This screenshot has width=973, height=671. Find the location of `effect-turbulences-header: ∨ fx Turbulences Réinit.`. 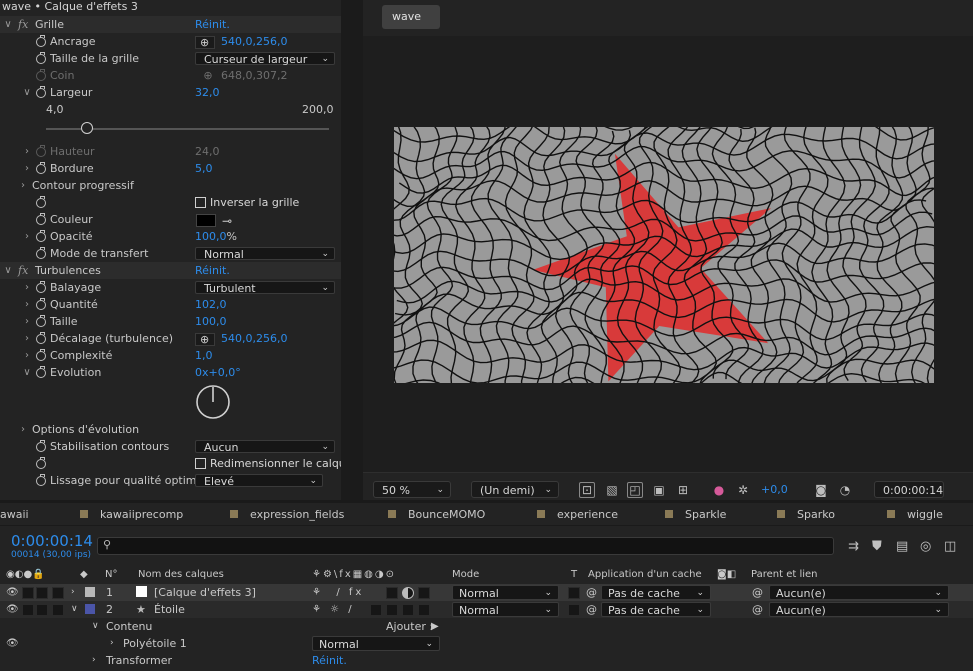

effect-turbulences-header: ∨ fx Turbulences Réinit. is located at coordinates (170, 270).